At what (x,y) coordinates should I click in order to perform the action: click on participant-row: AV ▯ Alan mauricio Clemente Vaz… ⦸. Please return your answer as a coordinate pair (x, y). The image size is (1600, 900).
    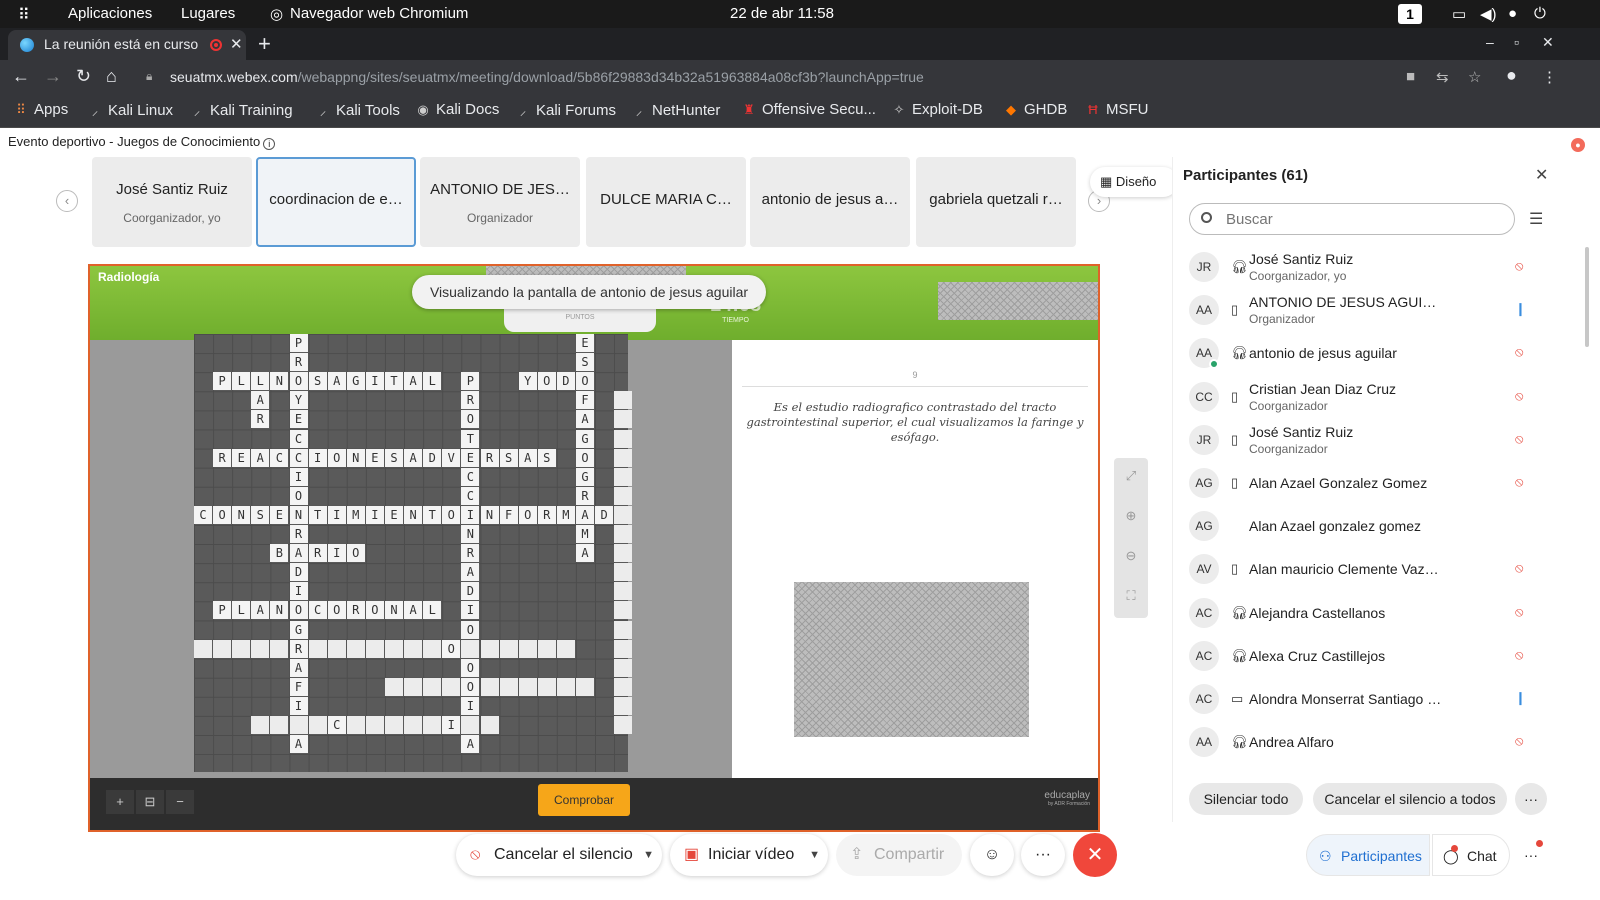
    Looking at the image, I should click on (1377, 569).